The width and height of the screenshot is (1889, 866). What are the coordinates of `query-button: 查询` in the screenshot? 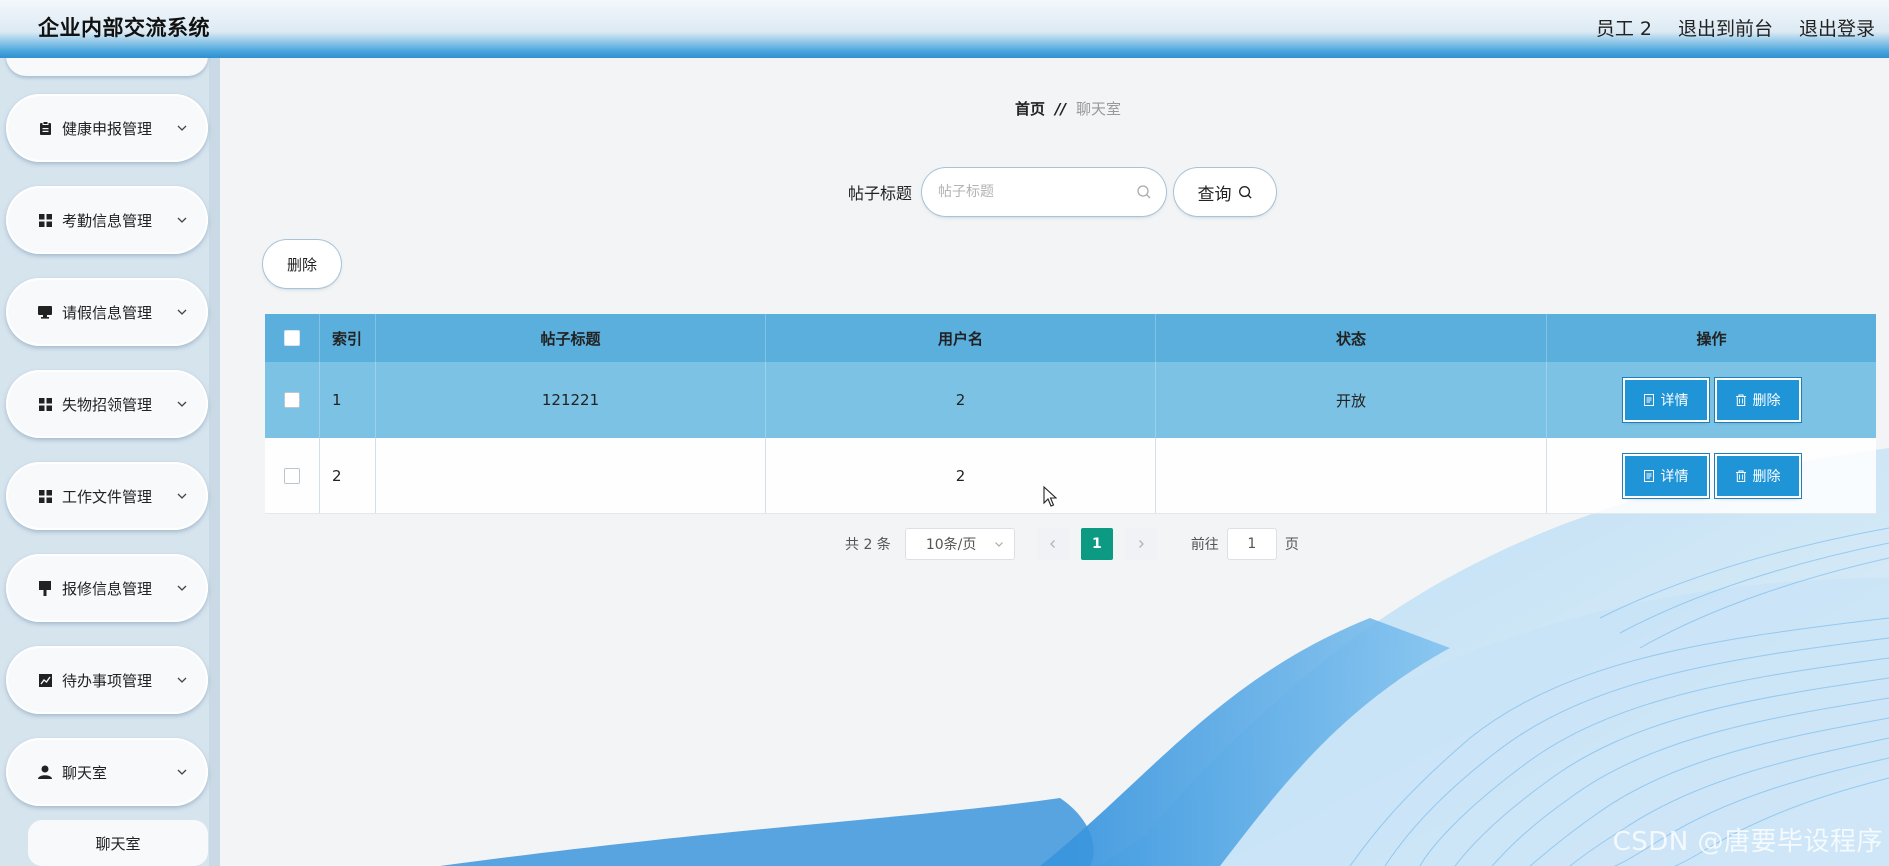 It's located at (1225, 192).